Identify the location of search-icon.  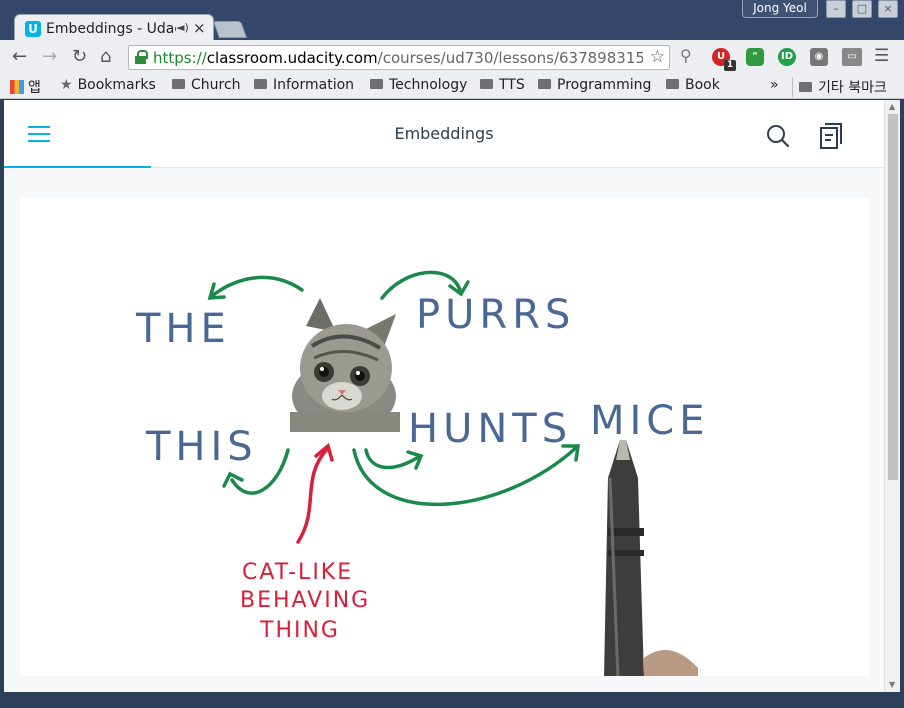
(778, 136).